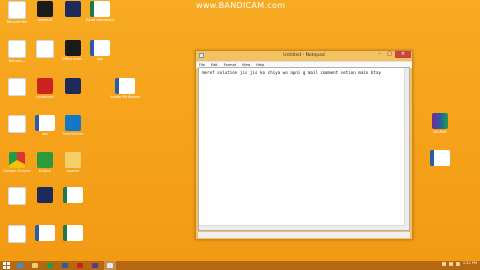 This screenshot has width=480, height=270. I want to click on app-icon-4: Eclipse, so click(45, 162).